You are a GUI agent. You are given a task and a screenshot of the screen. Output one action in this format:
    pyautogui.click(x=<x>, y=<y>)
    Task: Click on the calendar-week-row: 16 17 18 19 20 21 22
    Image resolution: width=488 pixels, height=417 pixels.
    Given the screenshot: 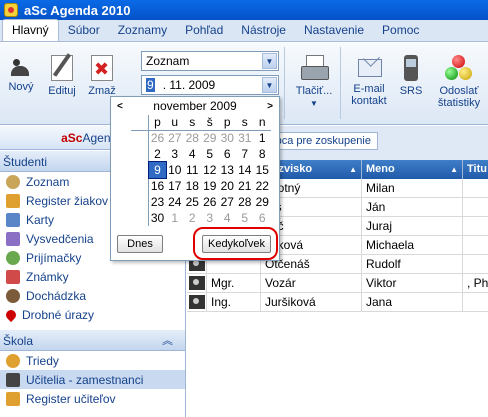 What is the action you would take?
    pyautogui.click(x=201, y=186)
    